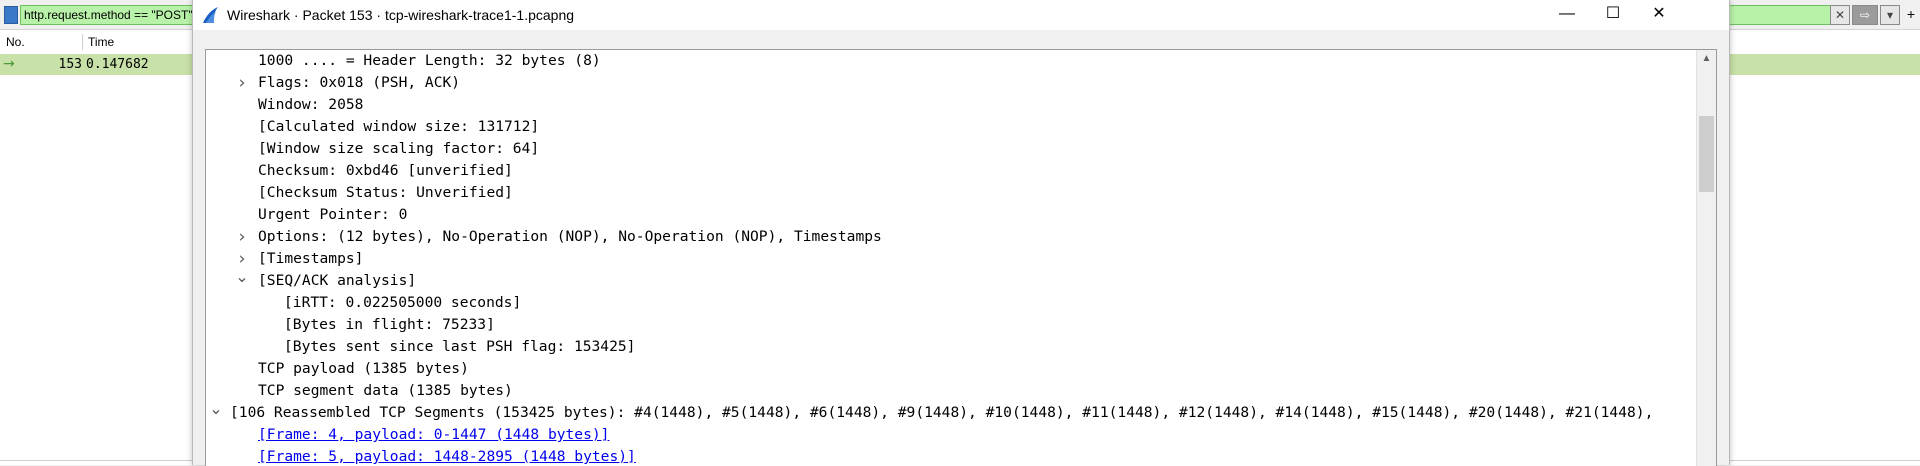 This screenshot has height=466, width=1920. Describe the element at coordinates (1780, 15) in the screenshot. I see `display-filter-input-extension` at that location.